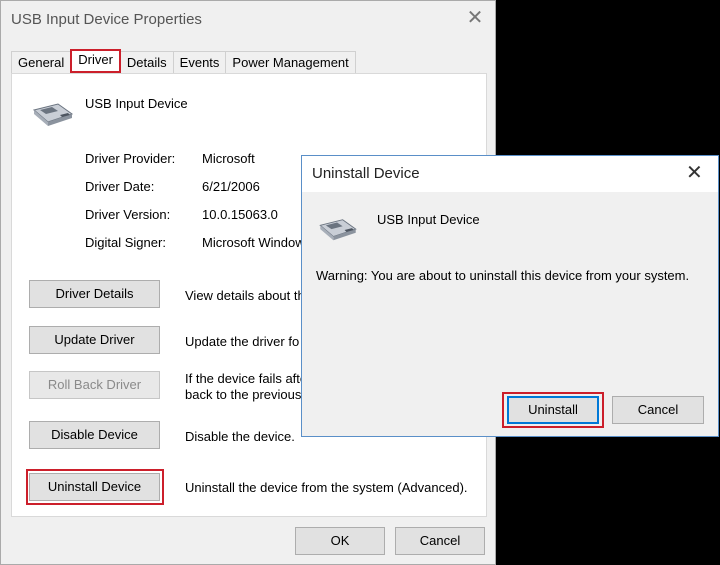 The height and width of the screenshot is (565, 720). I want to click on tab-general: General, so click(41, 62).